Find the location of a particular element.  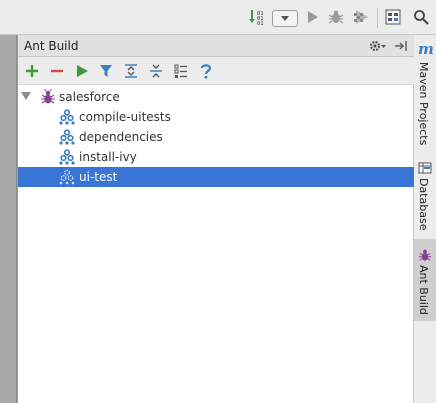

filter-icon is located at coordinates (106, 71).